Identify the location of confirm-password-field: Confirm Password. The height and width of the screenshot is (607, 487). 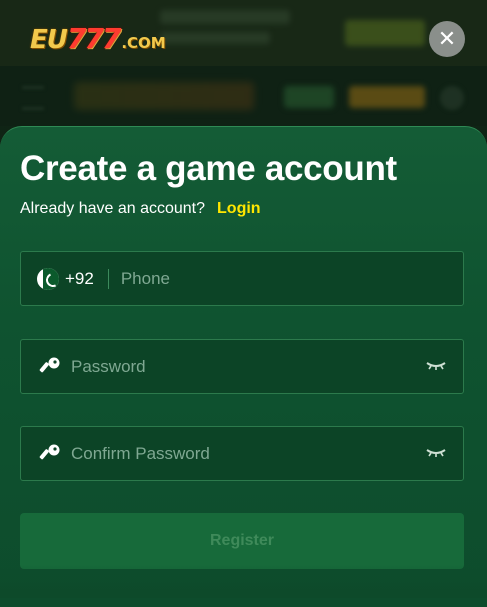
(242, 453).